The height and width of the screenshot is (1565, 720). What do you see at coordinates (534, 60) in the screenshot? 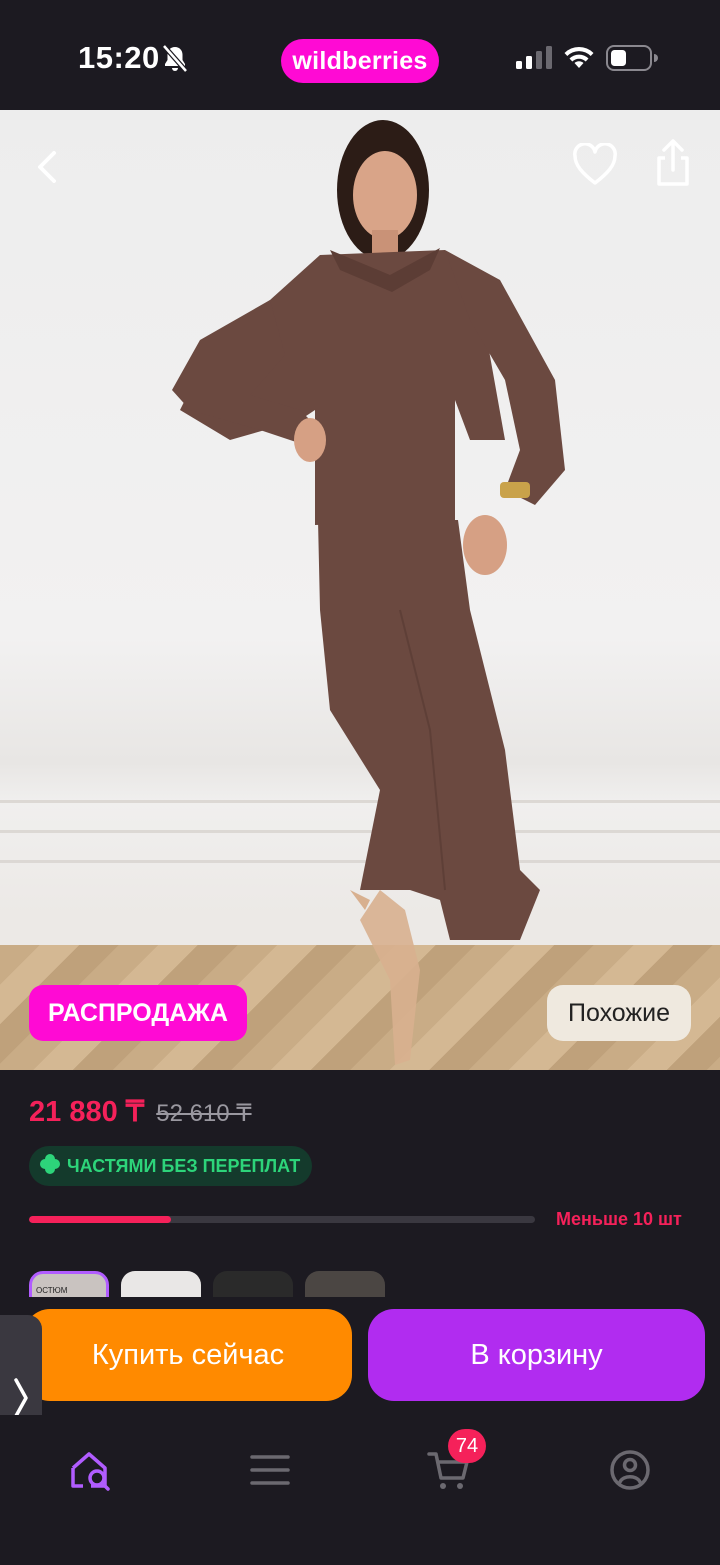
I see `signal-icon` at bounding box center [534, 60].